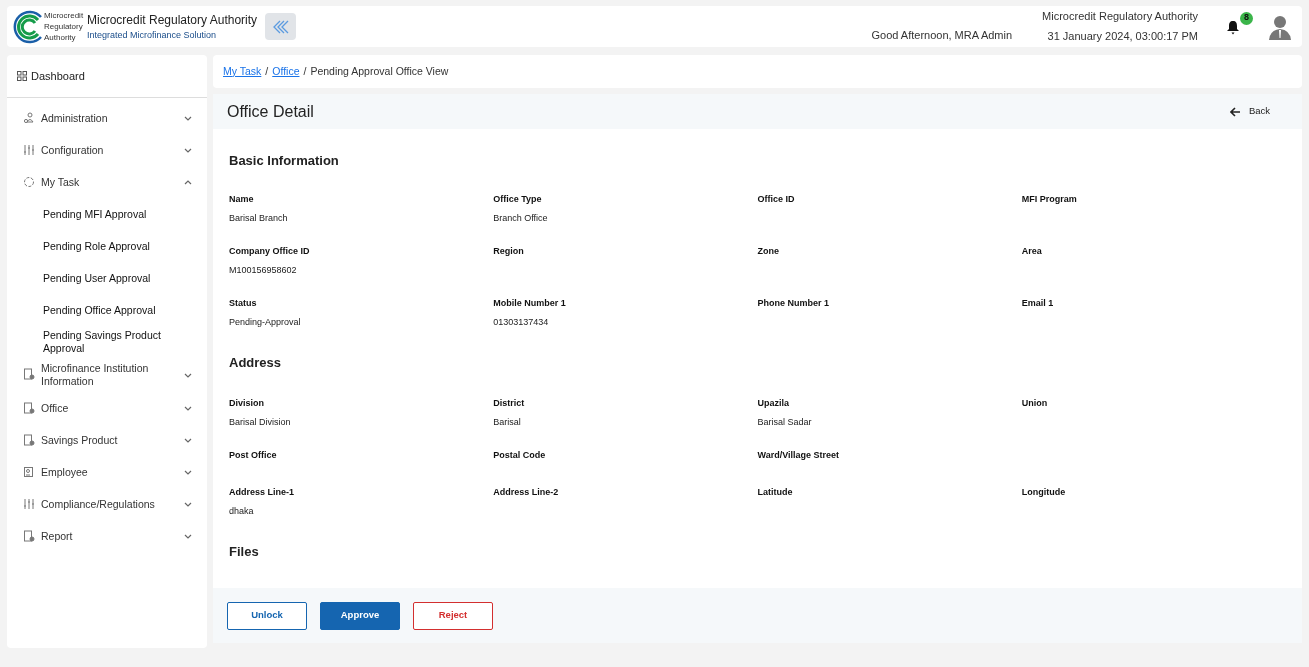  I want to click on field-label: Upazila, so click(773, 403).